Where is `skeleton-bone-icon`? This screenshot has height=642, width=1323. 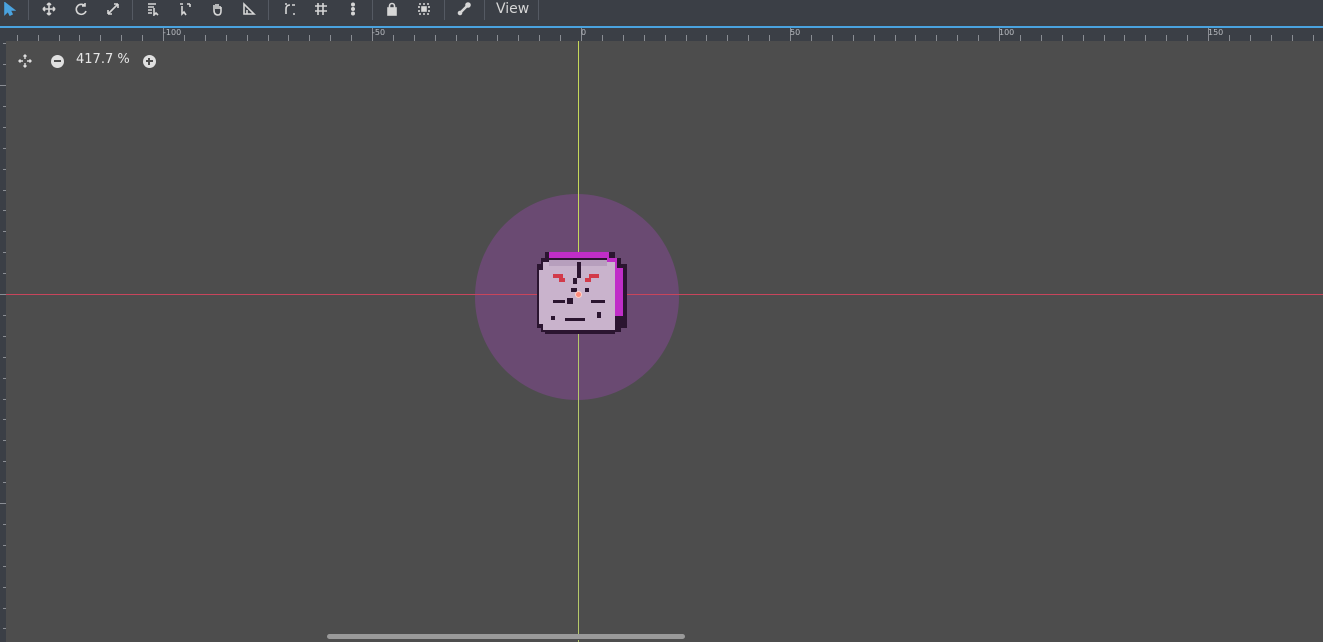 skeleton-bone-icon is located at coordinates (464, 9).